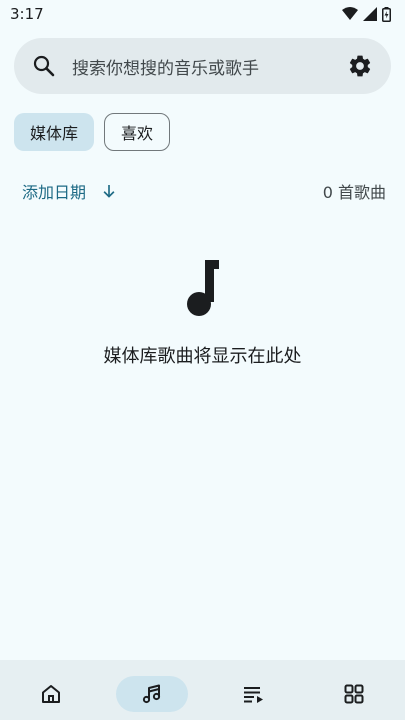 The image size is (405, 720). I want to click on music-library-icon, so click(151, 694).